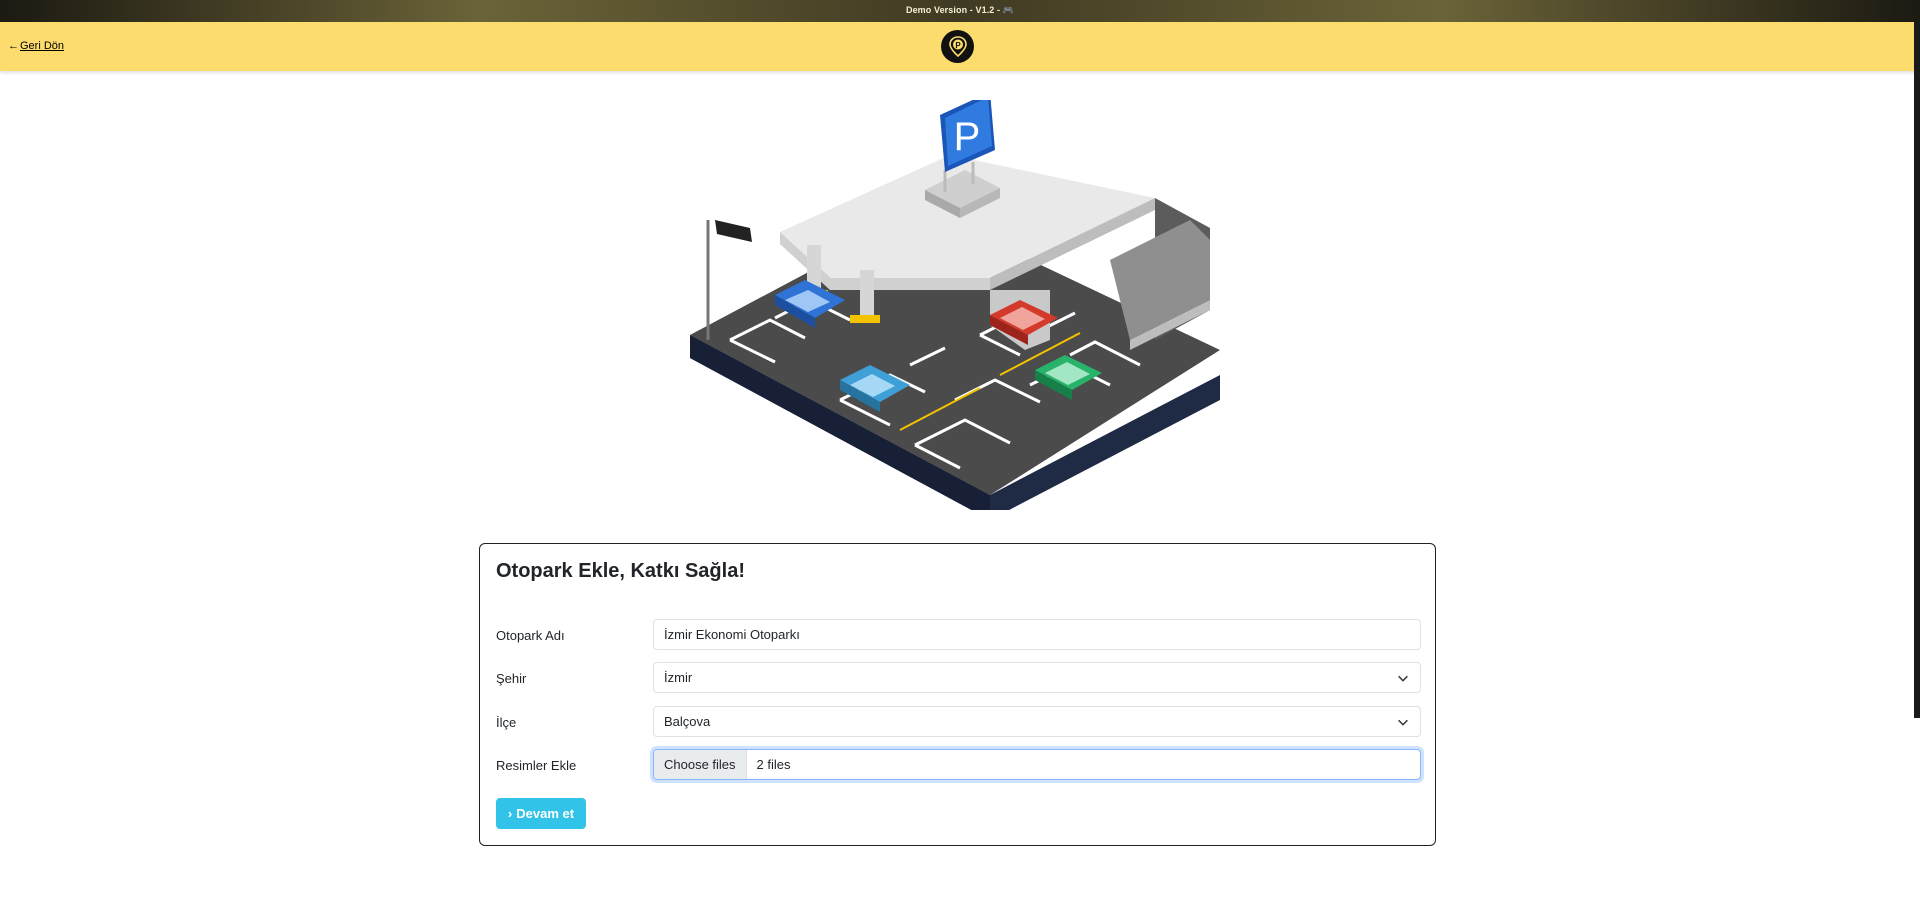 This screenshot has height=924, width=1920. I want to click on arrow-left-icon: ←, so click(13, 46).